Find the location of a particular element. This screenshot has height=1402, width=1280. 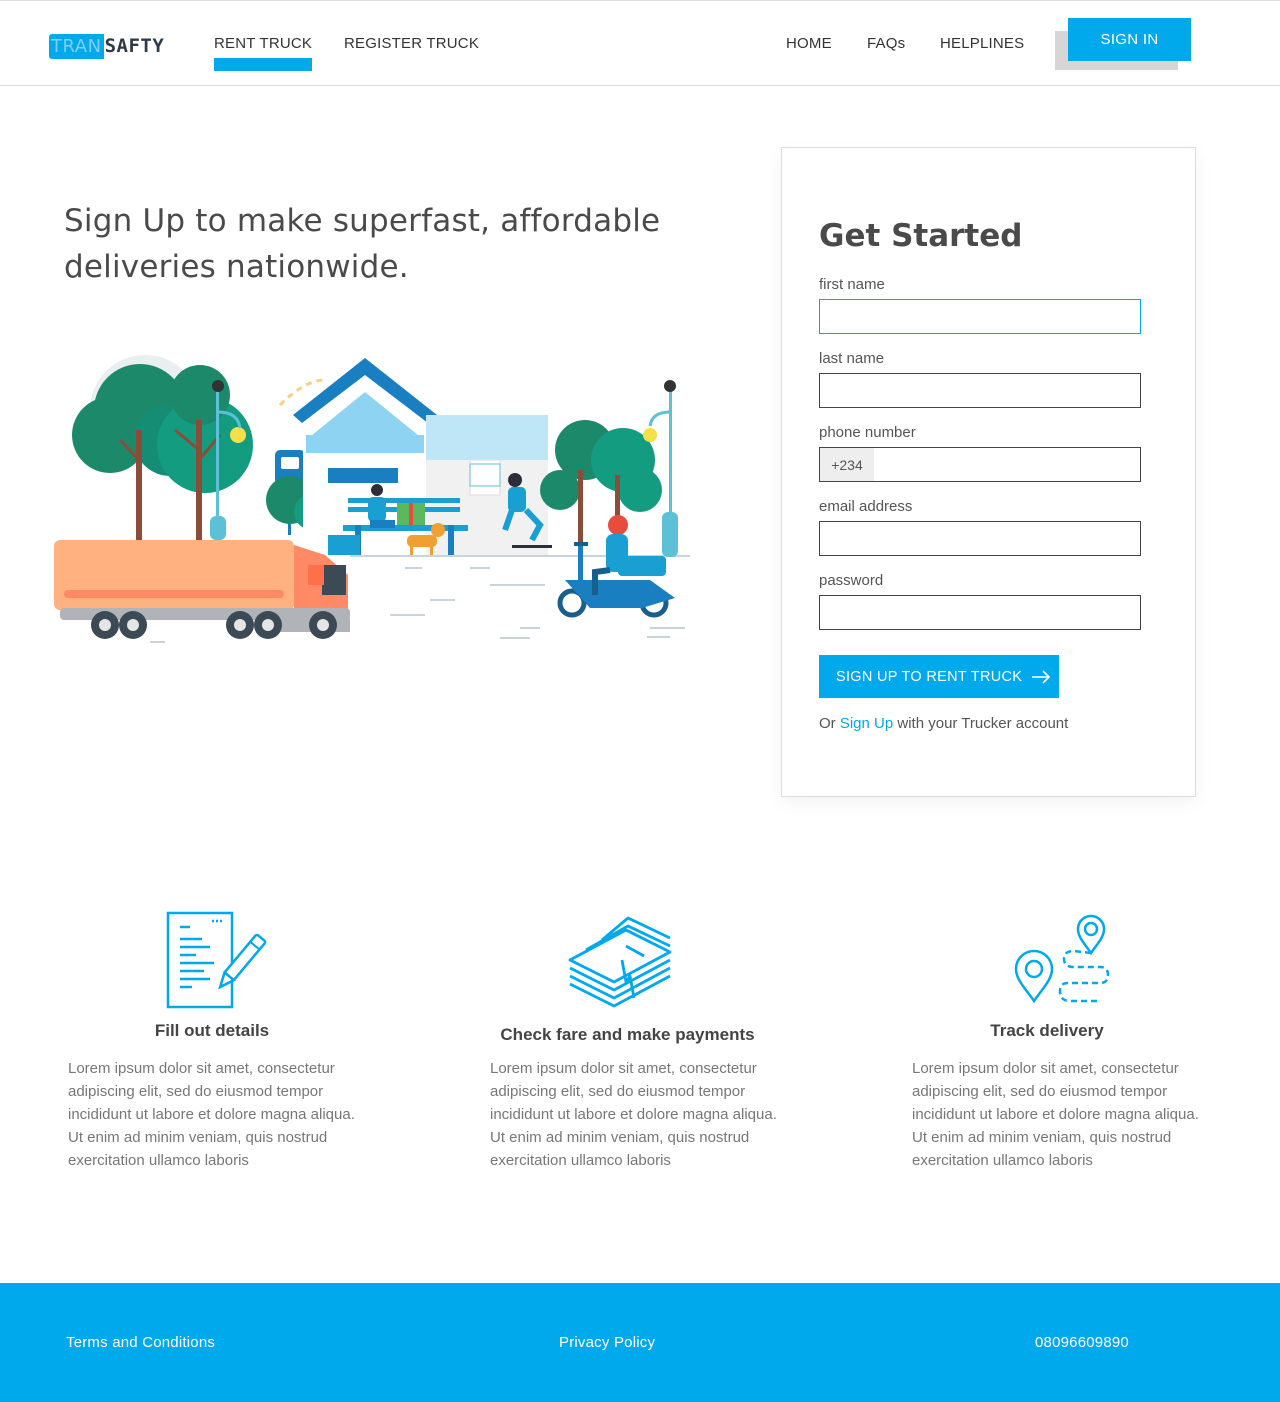

signup-submit-button: SIGN UP TO RENT TRUCK is located at coordinates (939, 676).